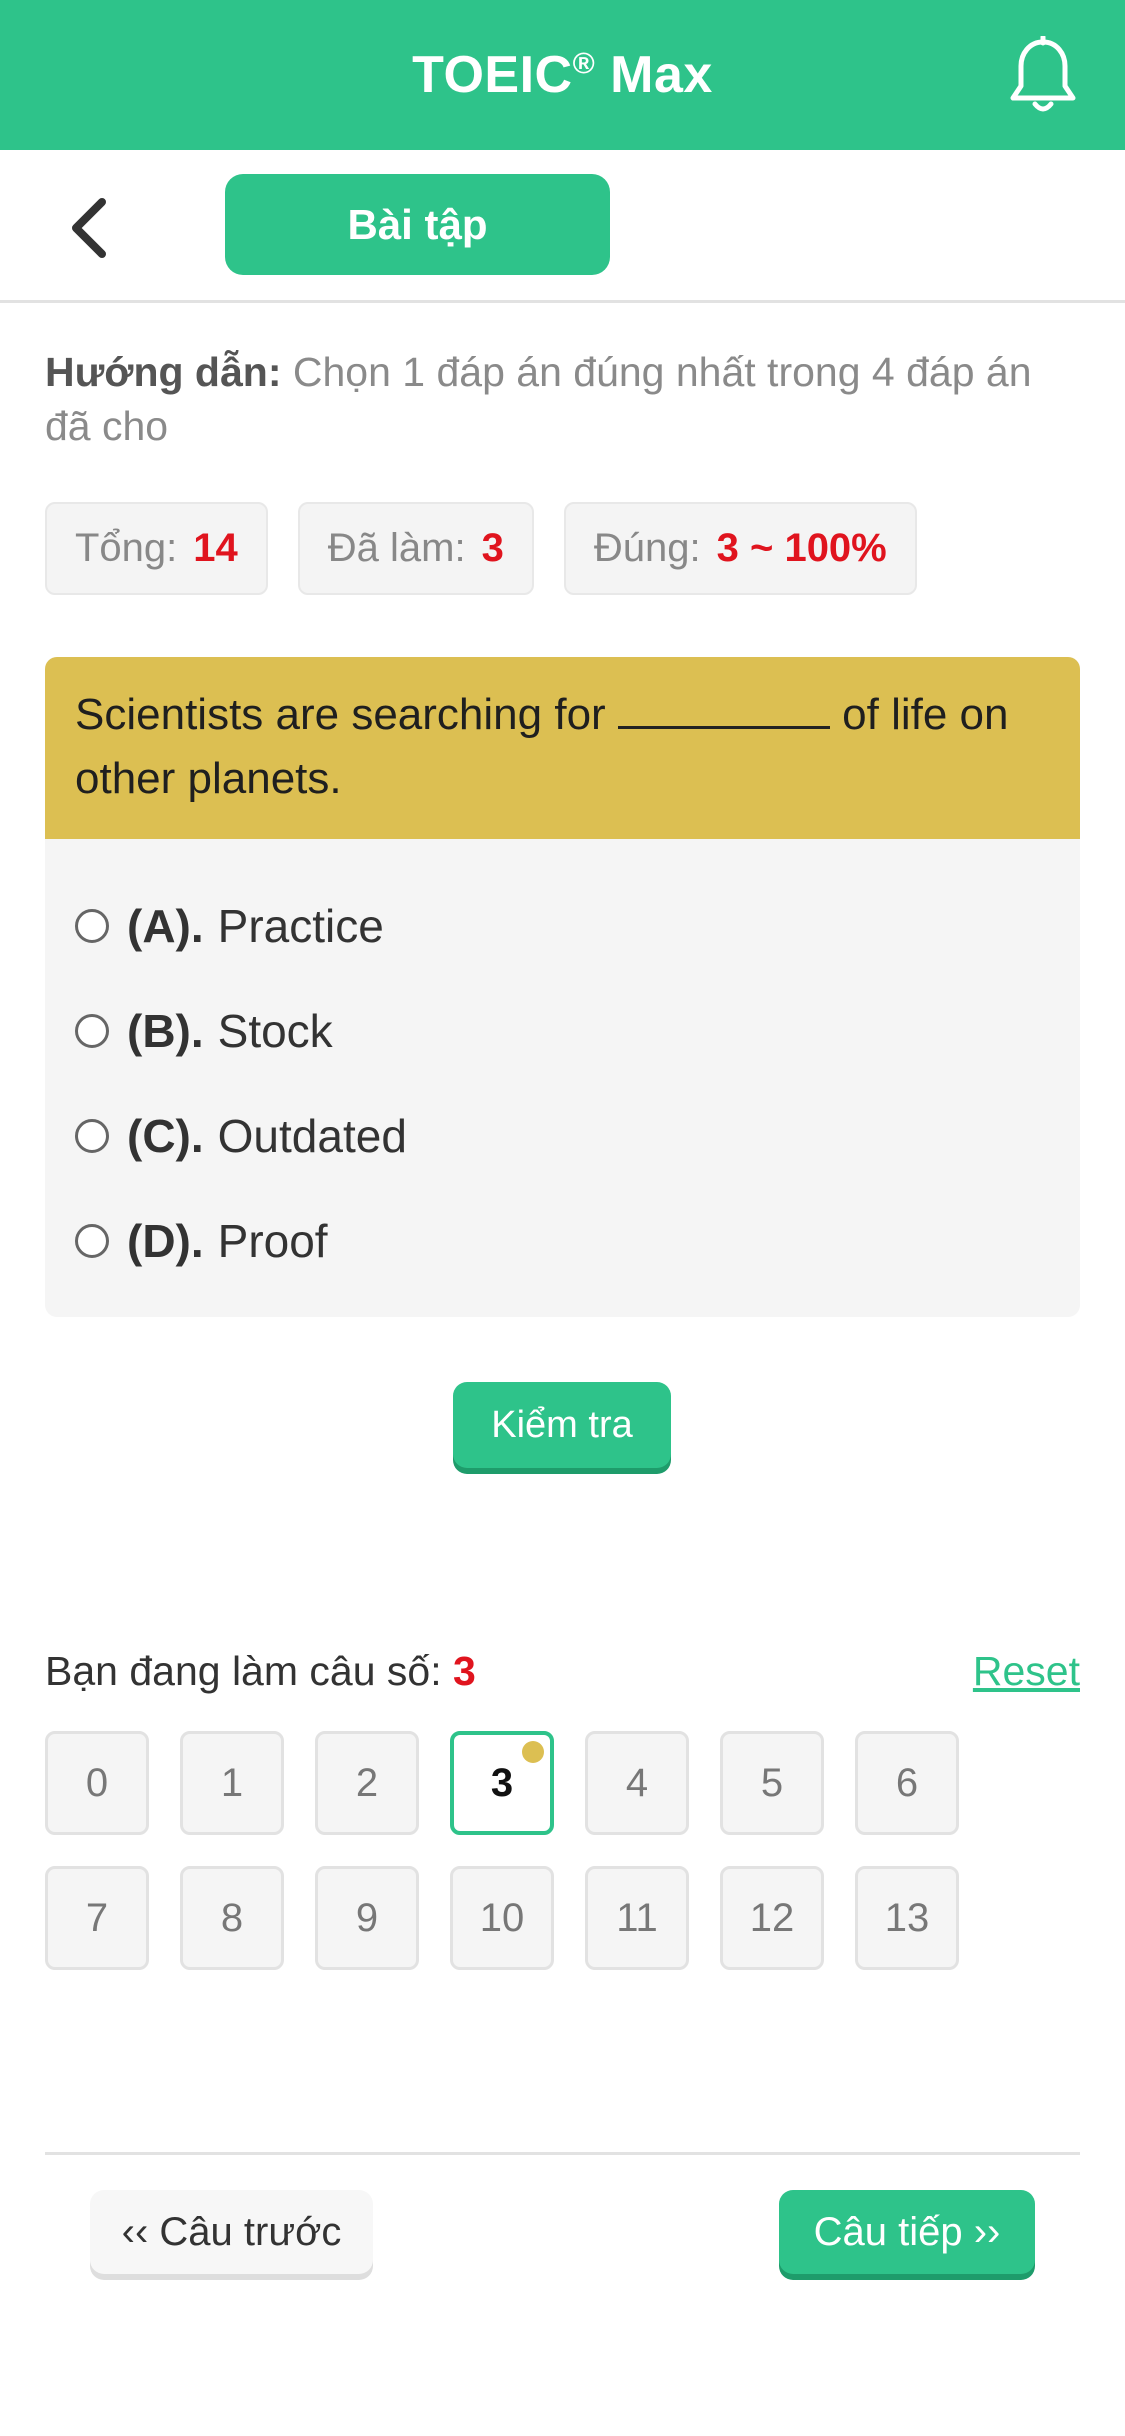  What do you see at coordinates (97, 1783) in the screenshot?
I see `question-number-0: 0` at bounding box center [97, 1783].